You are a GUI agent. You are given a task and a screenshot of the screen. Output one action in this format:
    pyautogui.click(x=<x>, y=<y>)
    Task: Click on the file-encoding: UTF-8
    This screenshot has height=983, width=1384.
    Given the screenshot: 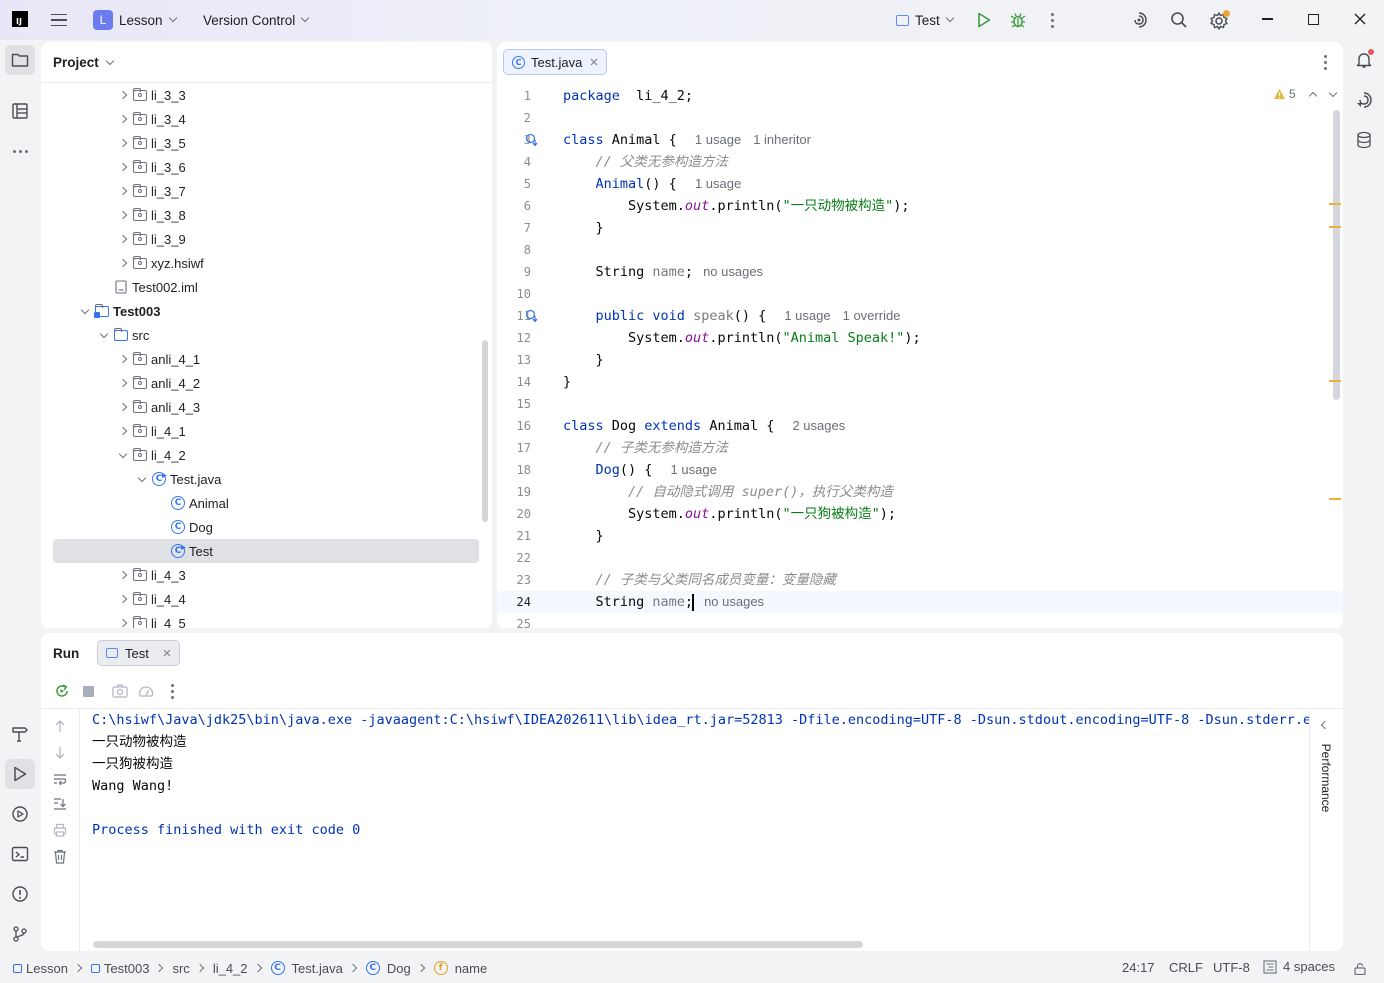 What is the action you would take?
    pyautogui.click(x=1231, y=967)
    